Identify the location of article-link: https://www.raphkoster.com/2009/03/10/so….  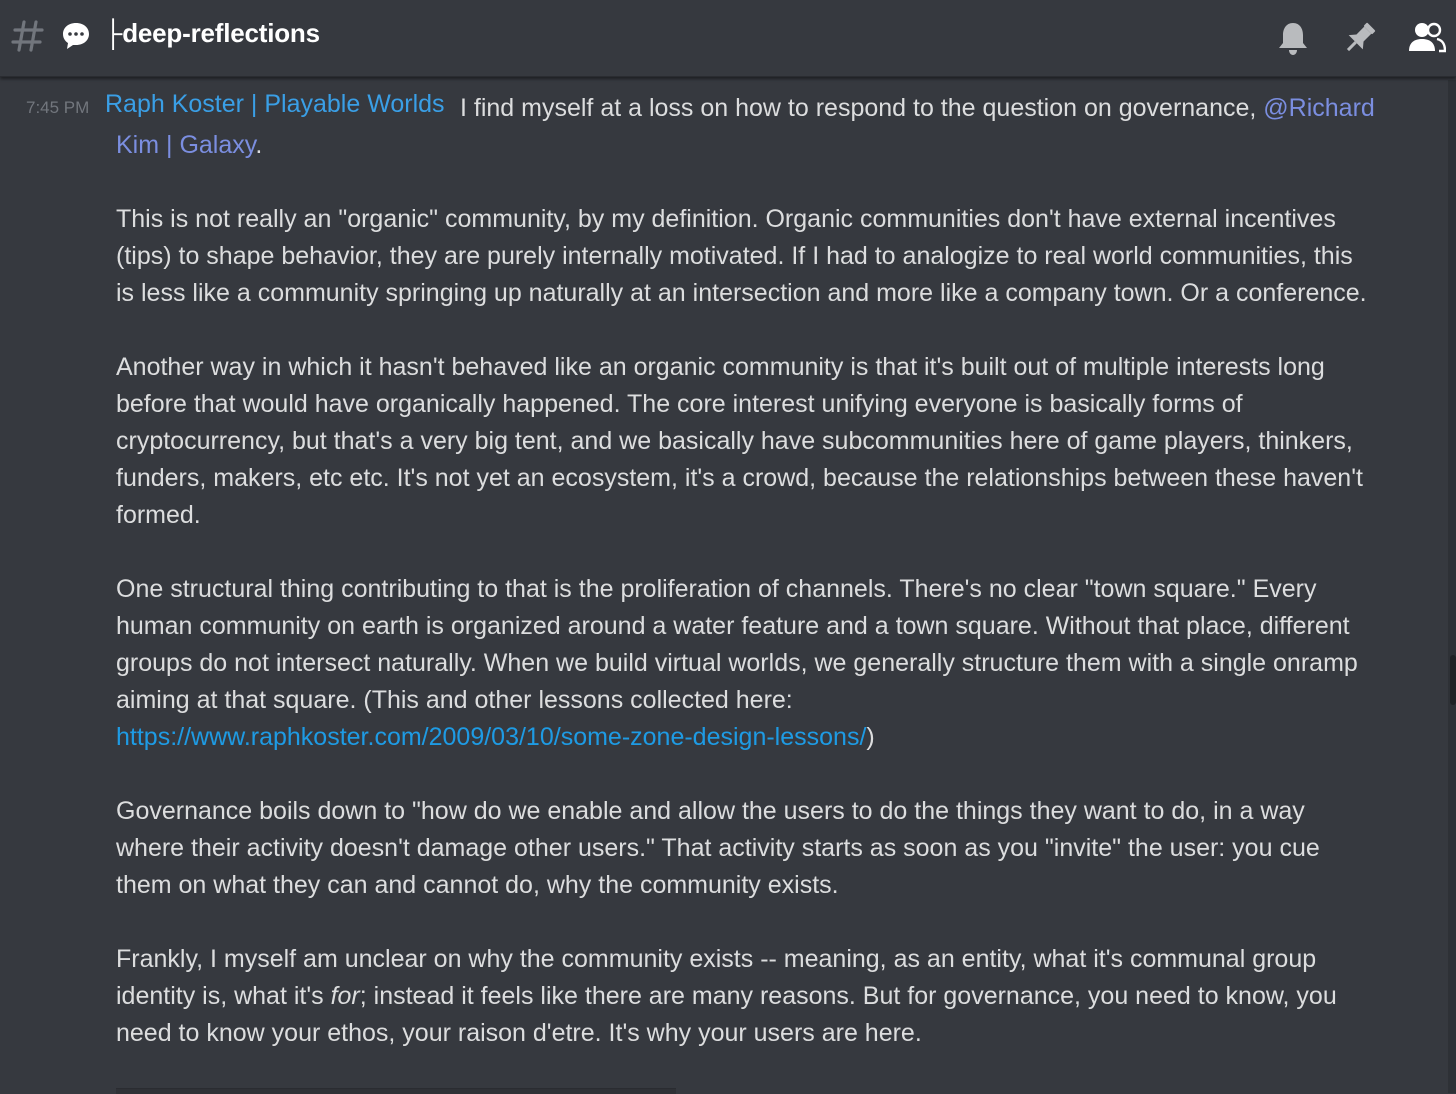
(491, 737).